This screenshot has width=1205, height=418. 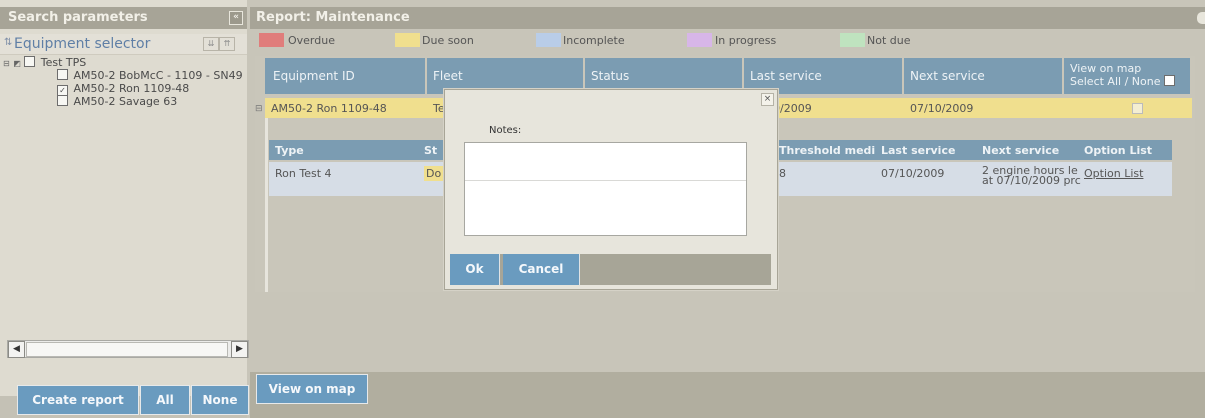 What do you see at coordinates (913, 173) in the screenshot?
I see `subtable-last-service: 07/10/2009` at bounding box center [913, 173].